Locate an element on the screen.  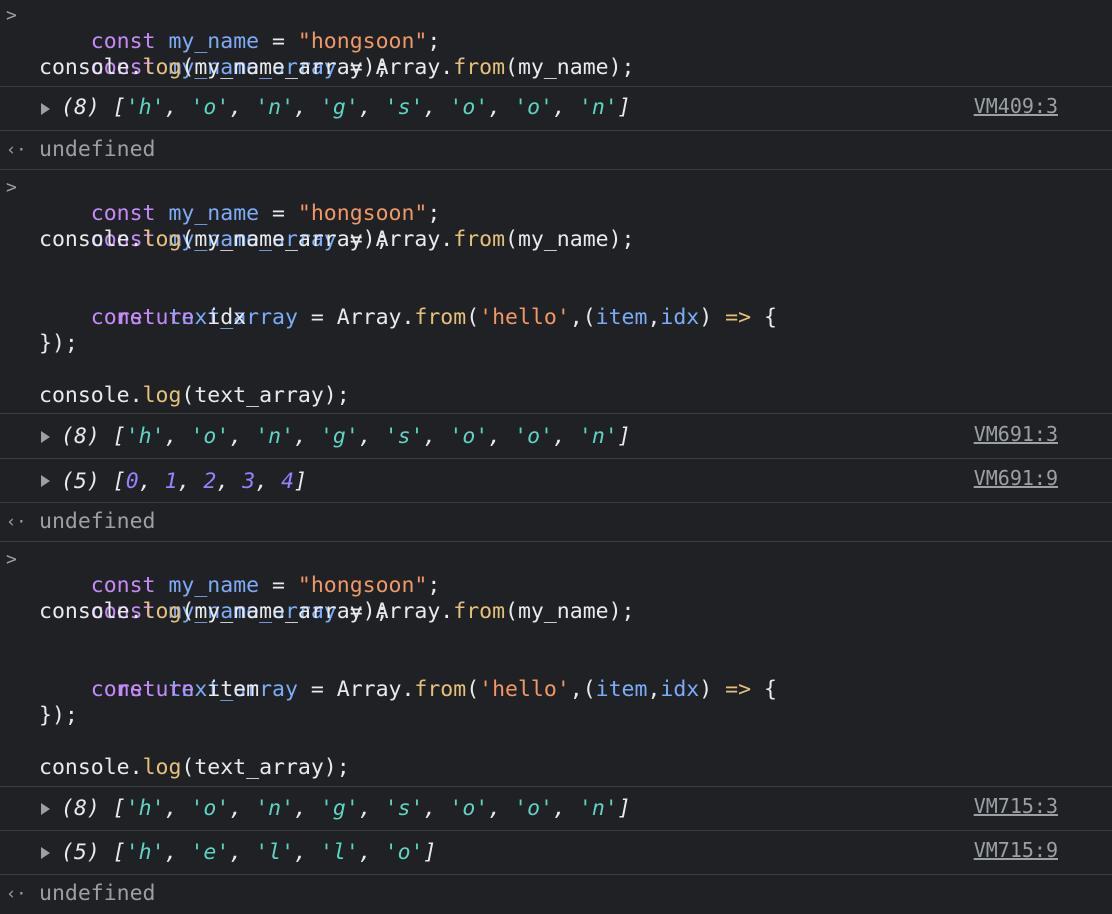
source-link: VM715:3 is located at coordinates (1016, 806).